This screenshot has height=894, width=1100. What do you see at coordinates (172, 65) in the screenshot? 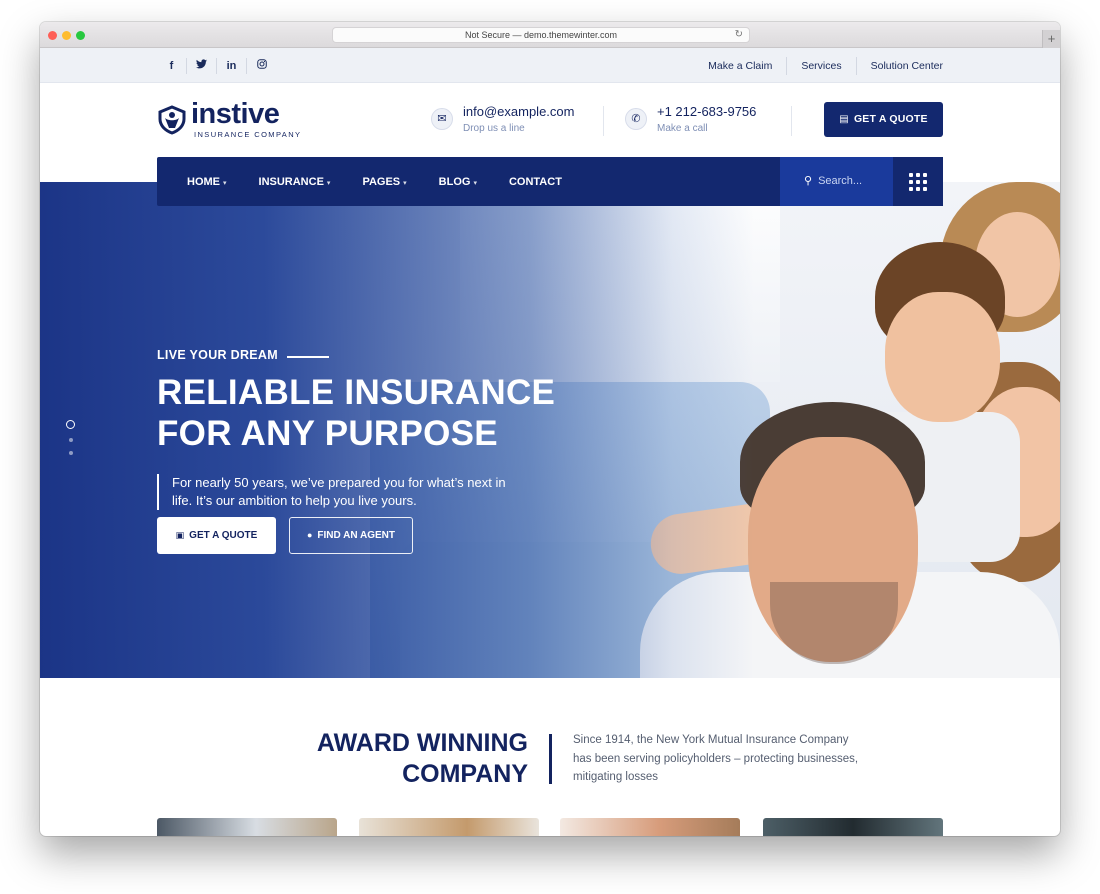
I see `facebook-icon: f` at bounding box center [172, 65].